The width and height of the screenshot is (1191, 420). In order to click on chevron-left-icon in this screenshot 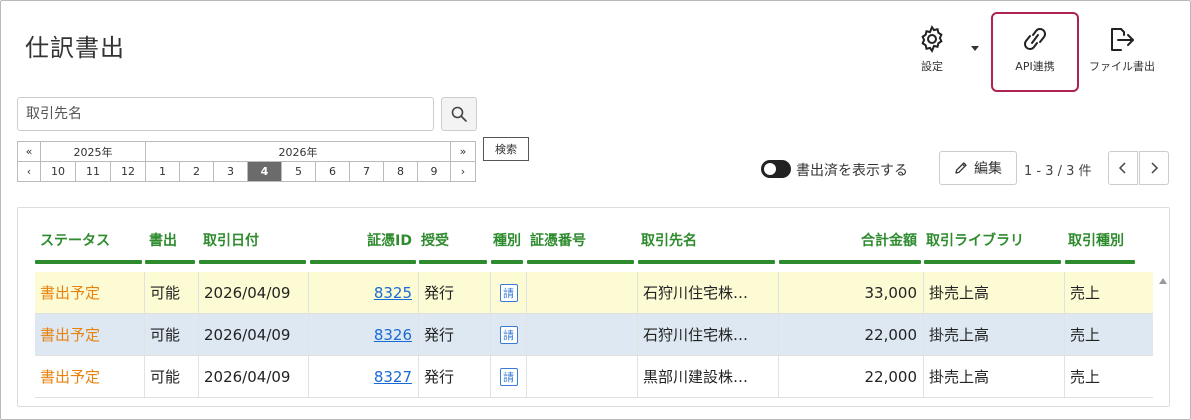, I will do `click(1122, 168)`.